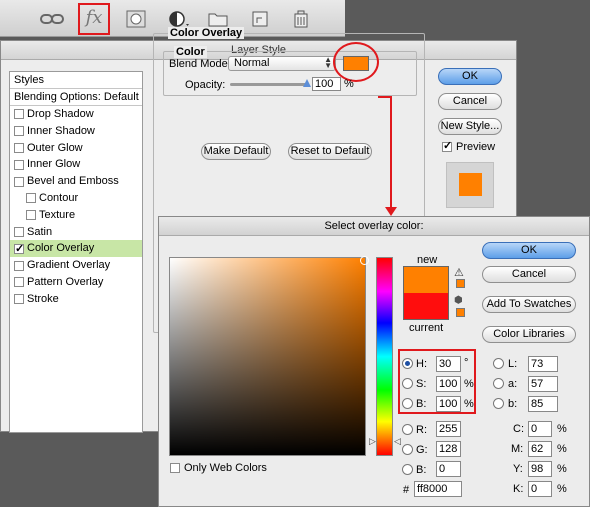 The image size is (590, 507). I want to click on trash-icon, so click(301, 19).